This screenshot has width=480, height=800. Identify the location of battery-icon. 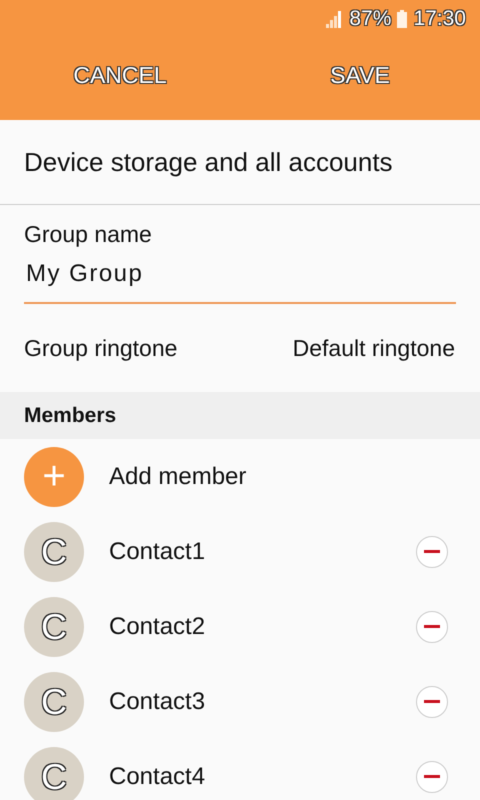
(402, 19).